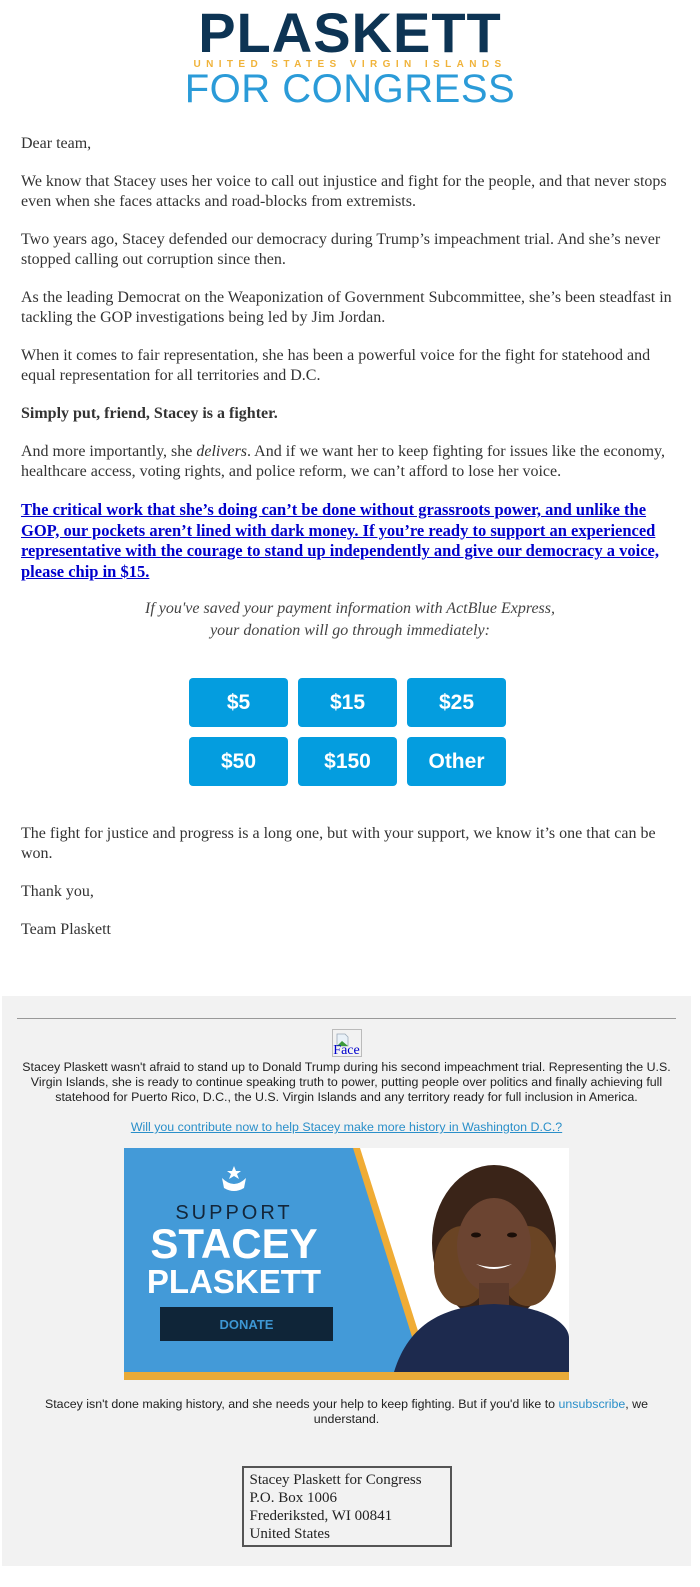  Describe the element at coordinates (347, 761) in the screenshot. I see `donate-150-button: $150` at that location.